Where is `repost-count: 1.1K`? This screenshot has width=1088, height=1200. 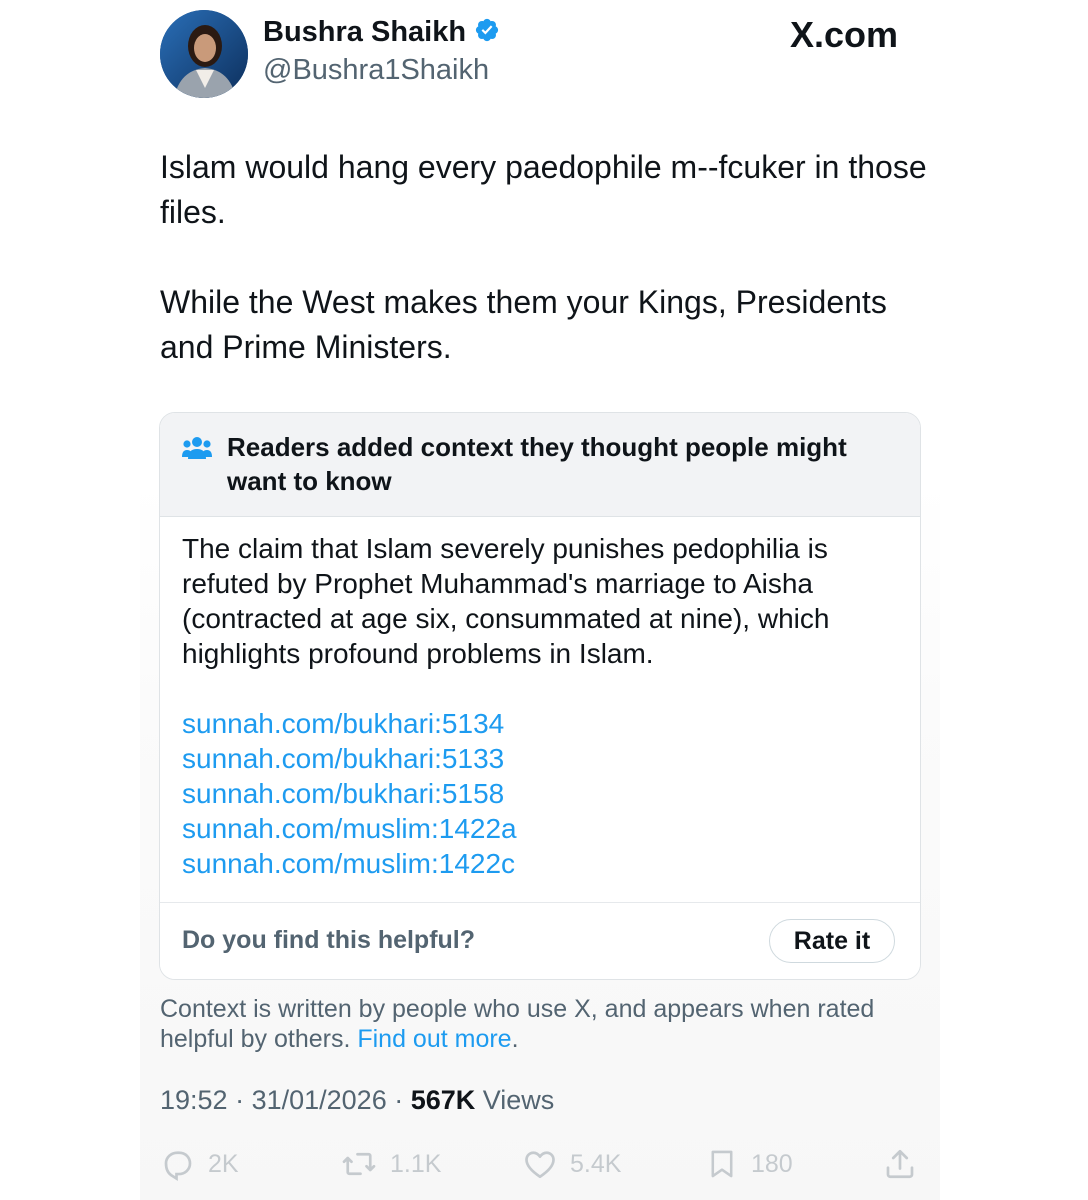
repost-count: 1.1K is located at coordinates (416, 1163).